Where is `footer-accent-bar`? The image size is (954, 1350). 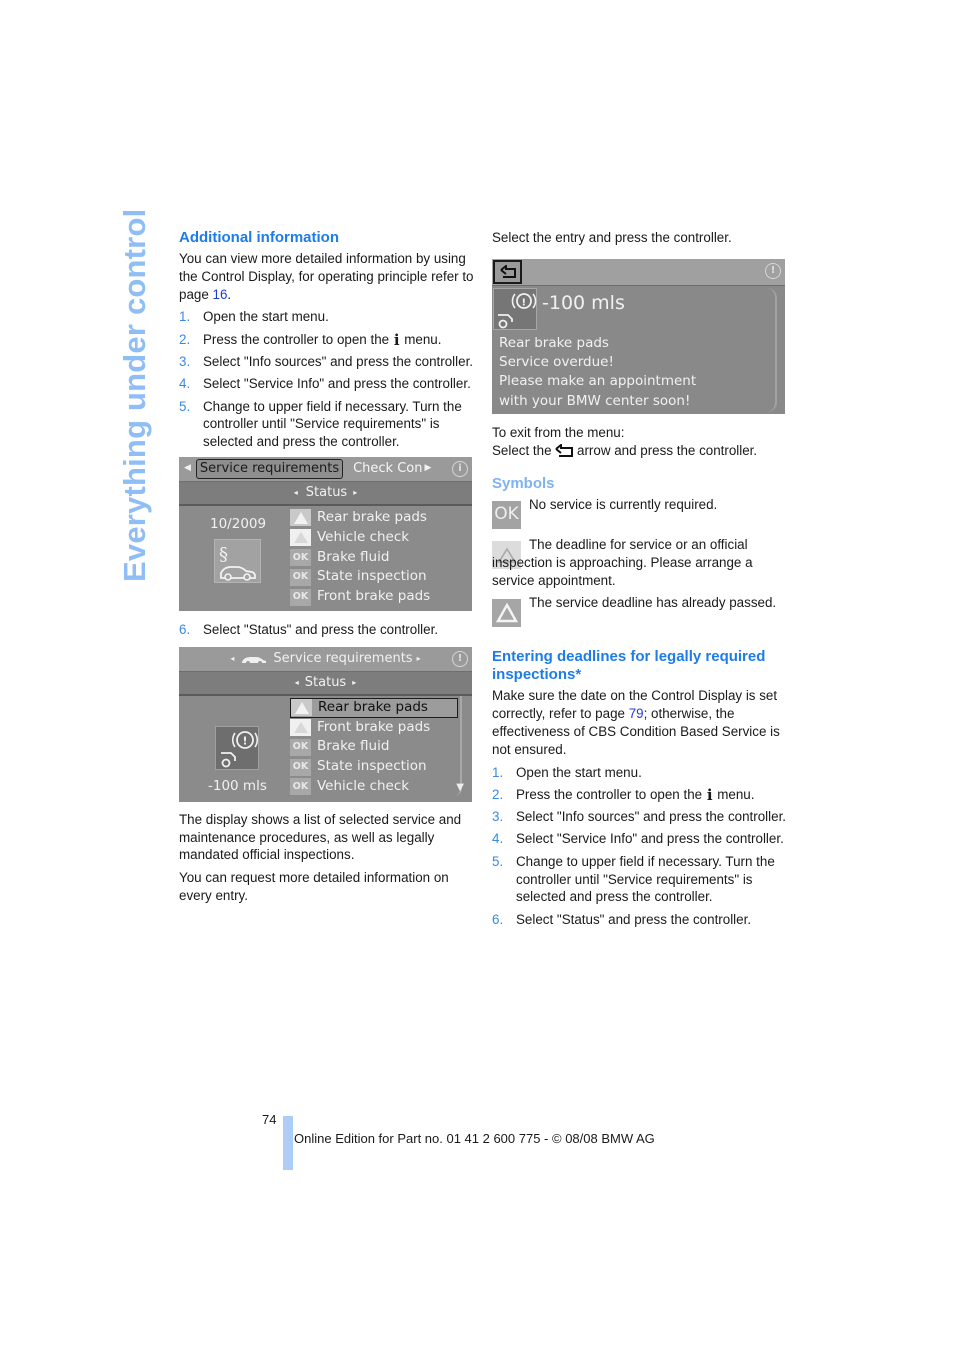 footer-accent-bar is located at coordinates (288, 1143).